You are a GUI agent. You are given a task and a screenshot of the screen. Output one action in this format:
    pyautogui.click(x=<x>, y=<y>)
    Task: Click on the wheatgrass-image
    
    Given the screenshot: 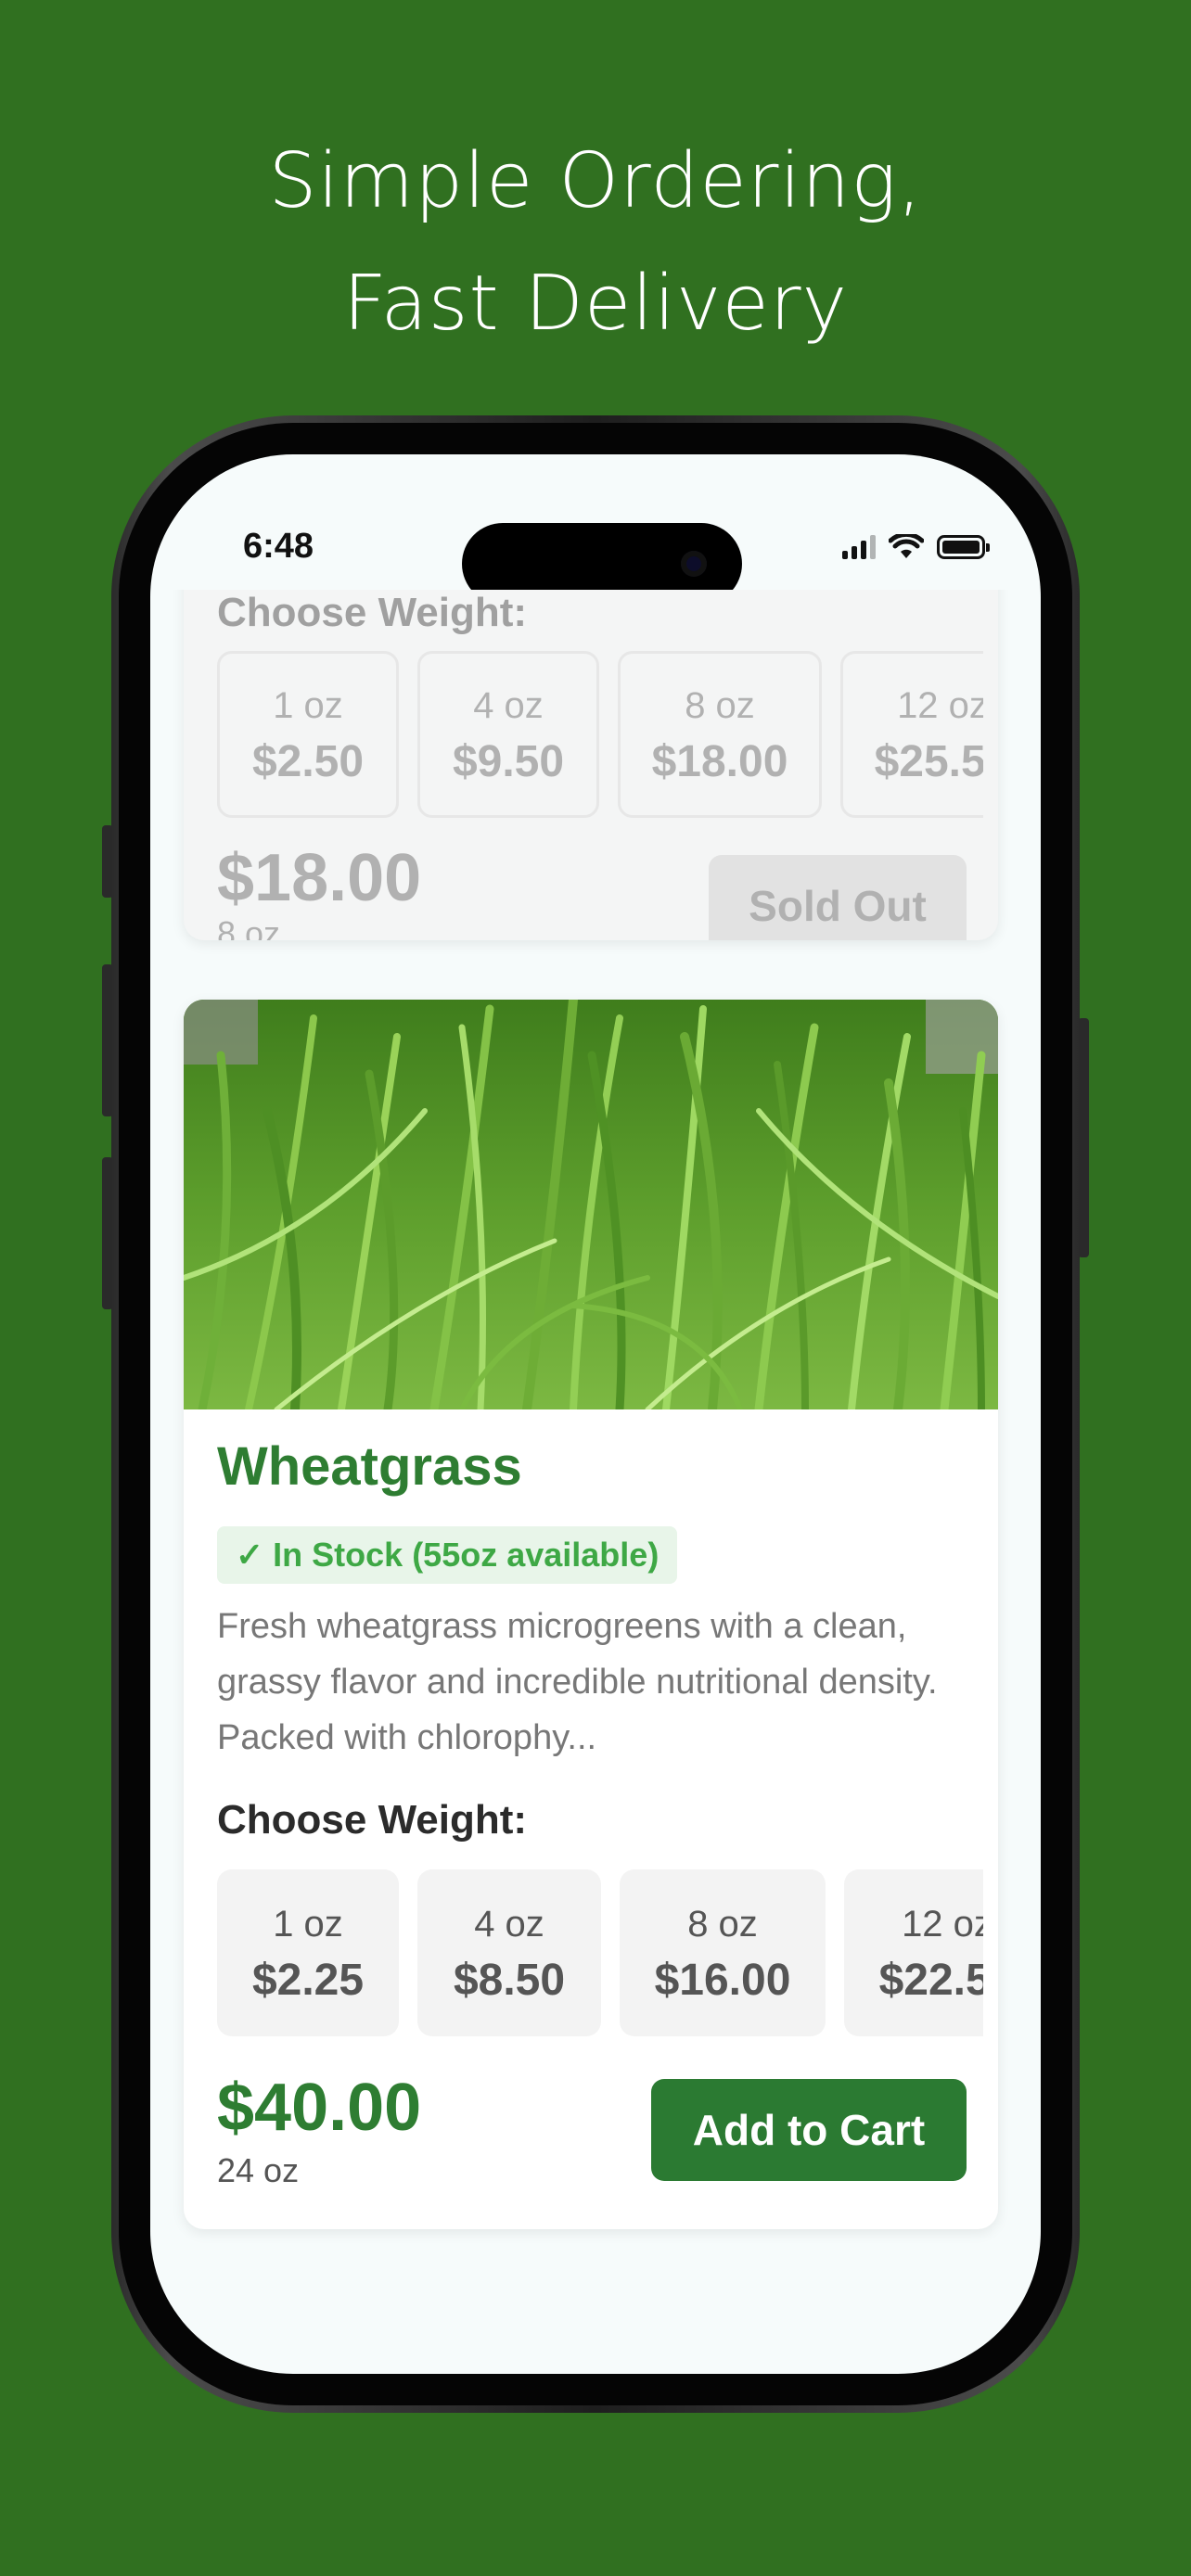 What is the action you would take?
    pyautogui.click(x=591, y=1204)
    